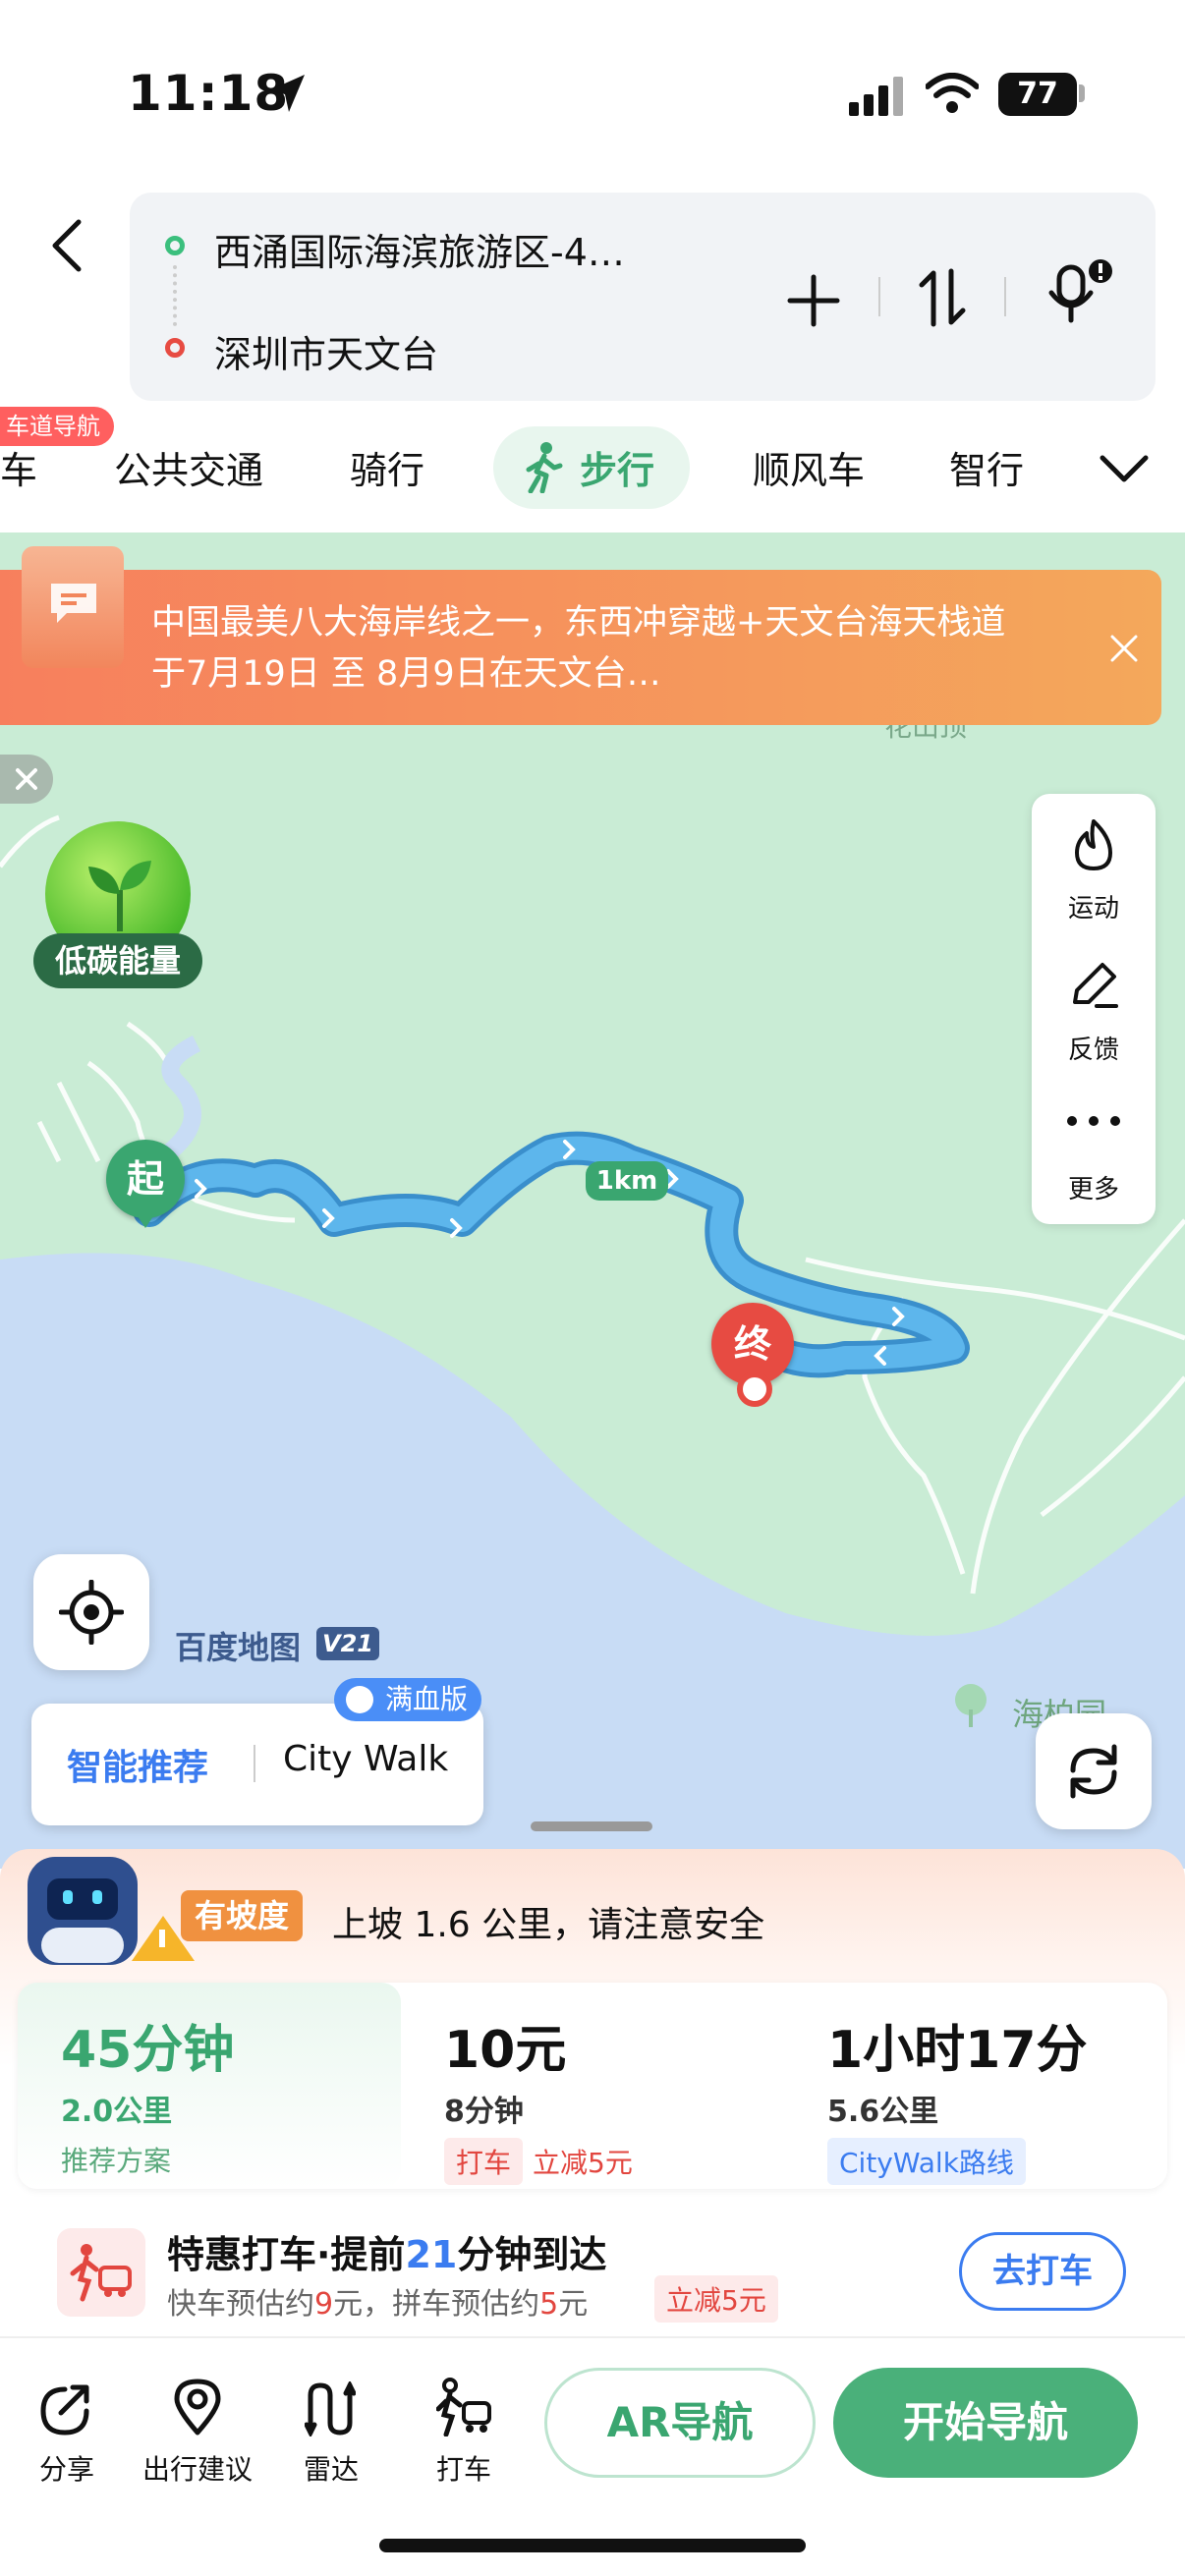 The image size is (1185, 2576). I want to click on back-icon, so click(67, 245).